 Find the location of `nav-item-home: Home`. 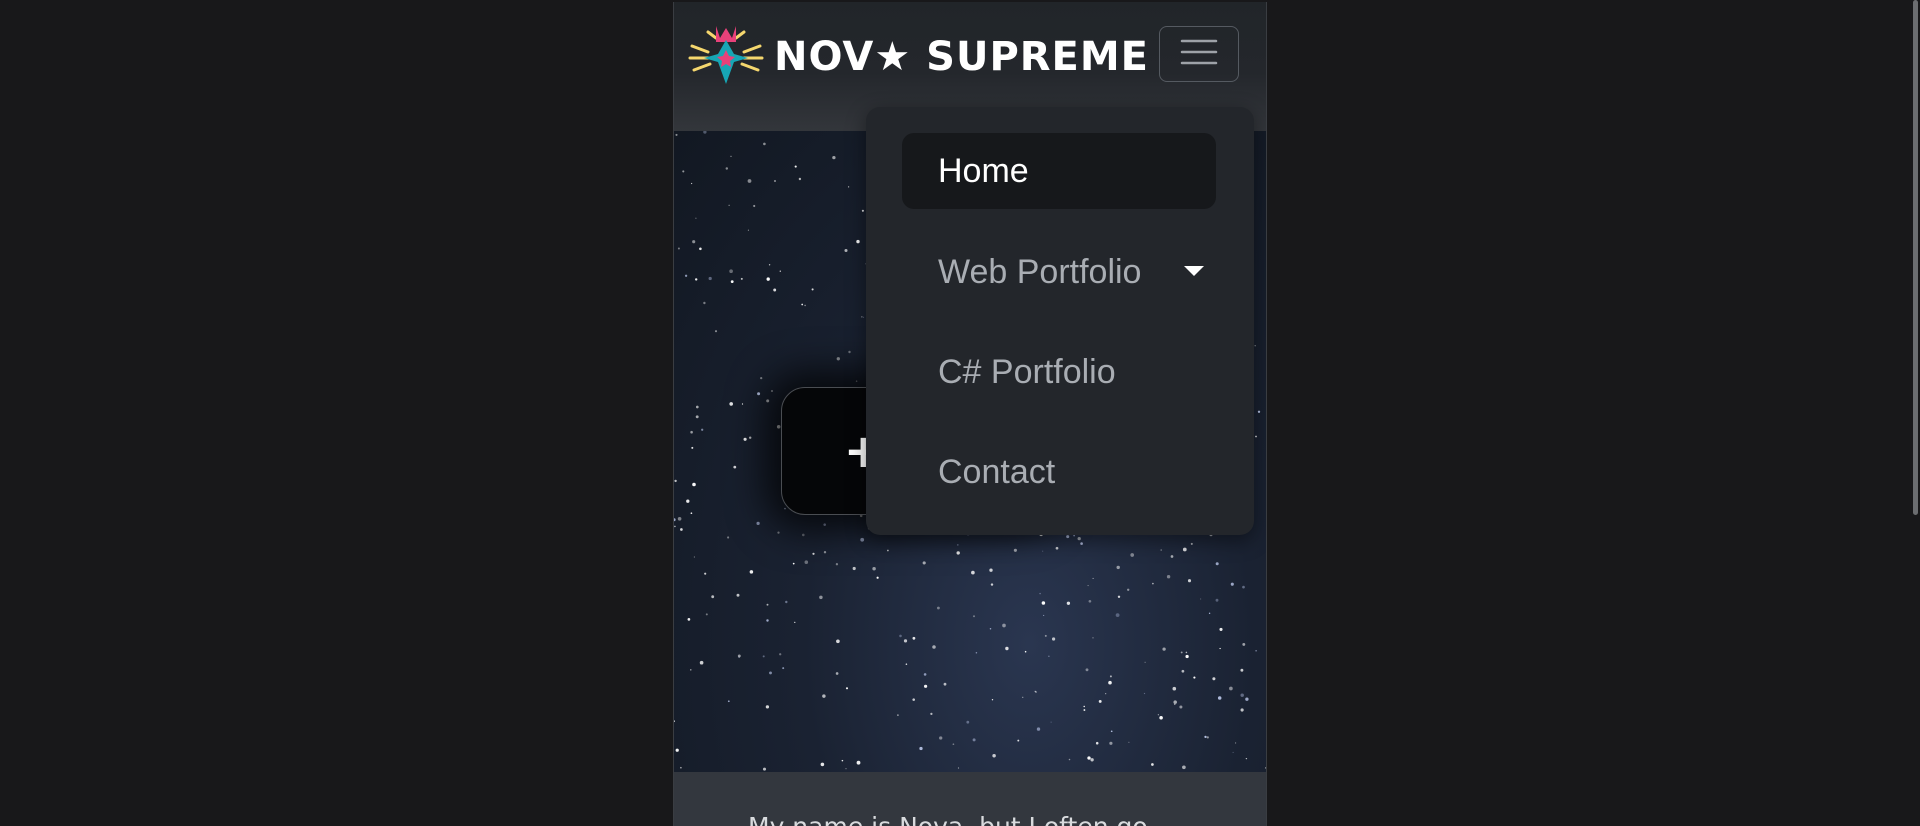

nav-item-home: Home is located at coordinates (1059, 171).